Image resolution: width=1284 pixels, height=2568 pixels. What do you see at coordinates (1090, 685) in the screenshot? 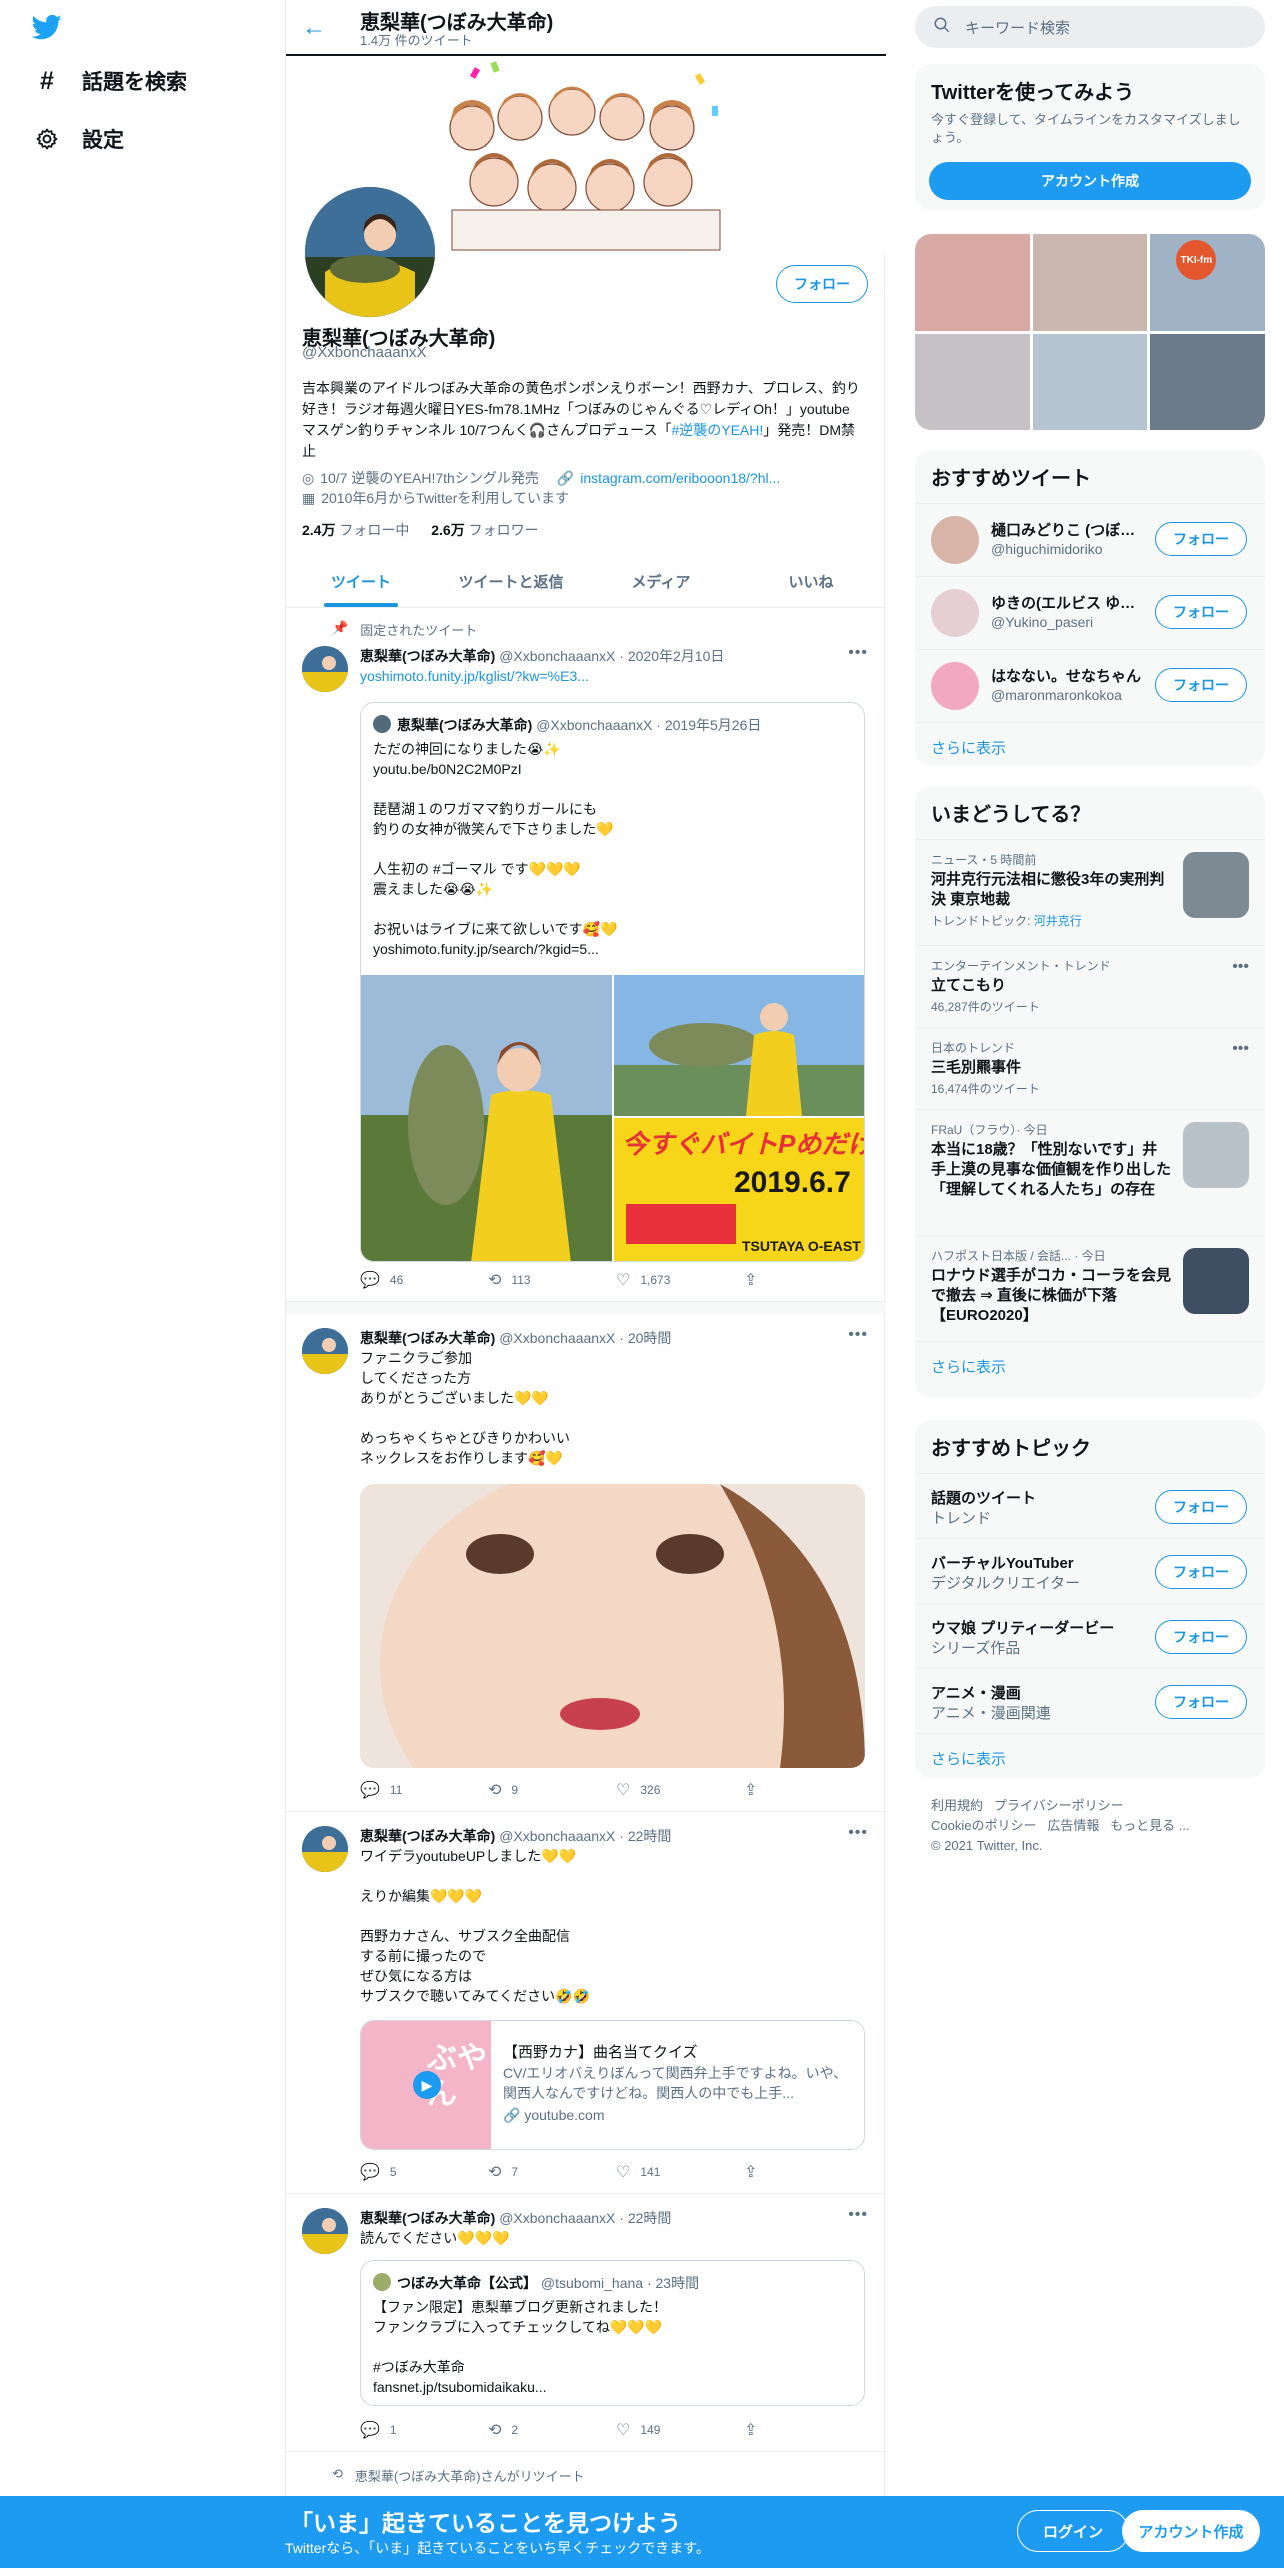
I see `suggested-user: はなない。せなちゃん @maronmaronkokoa フォロー` at bounding box center [1090, 685].